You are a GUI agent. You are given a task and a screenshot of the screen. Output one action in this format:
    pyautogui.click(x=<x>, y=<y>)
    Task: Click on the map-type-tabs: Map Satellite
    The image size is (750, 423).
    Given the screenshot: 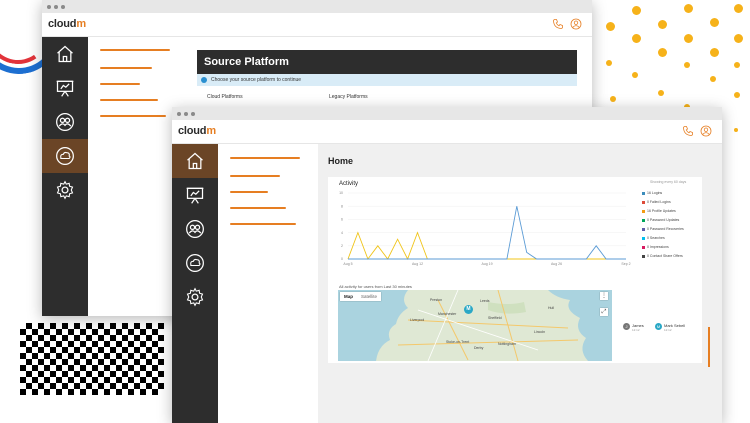 What is the action you would take?
    pyautogui.click(x=361, y=296)
    